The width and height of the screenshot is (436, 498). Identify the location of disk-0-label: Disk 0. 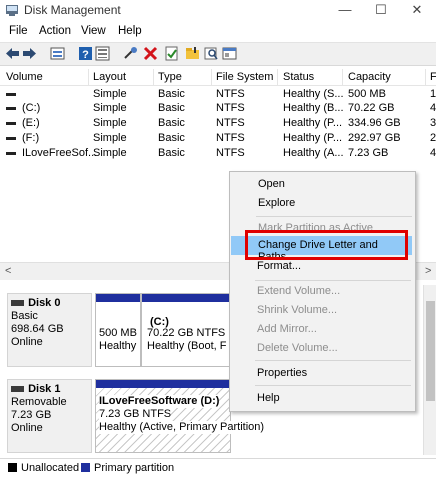
(51, 303).